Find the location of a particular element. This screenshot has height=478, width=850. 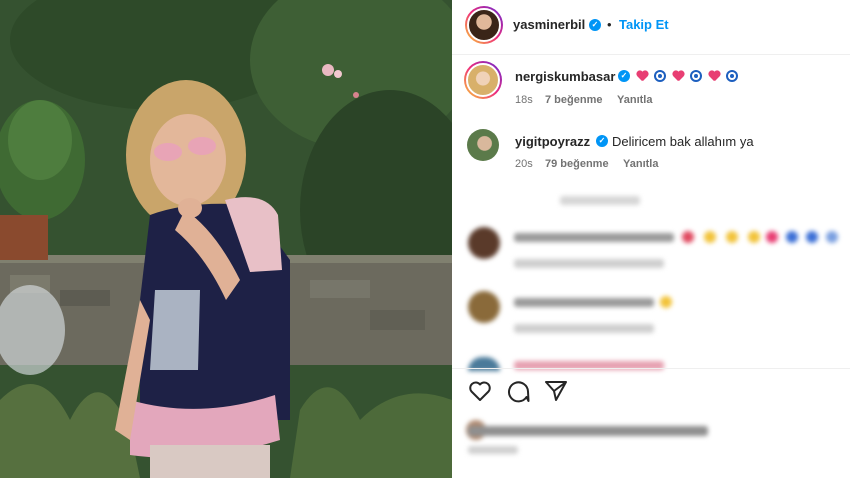

comment-likes: 7 beğenme is located at coordinates (573, 100).